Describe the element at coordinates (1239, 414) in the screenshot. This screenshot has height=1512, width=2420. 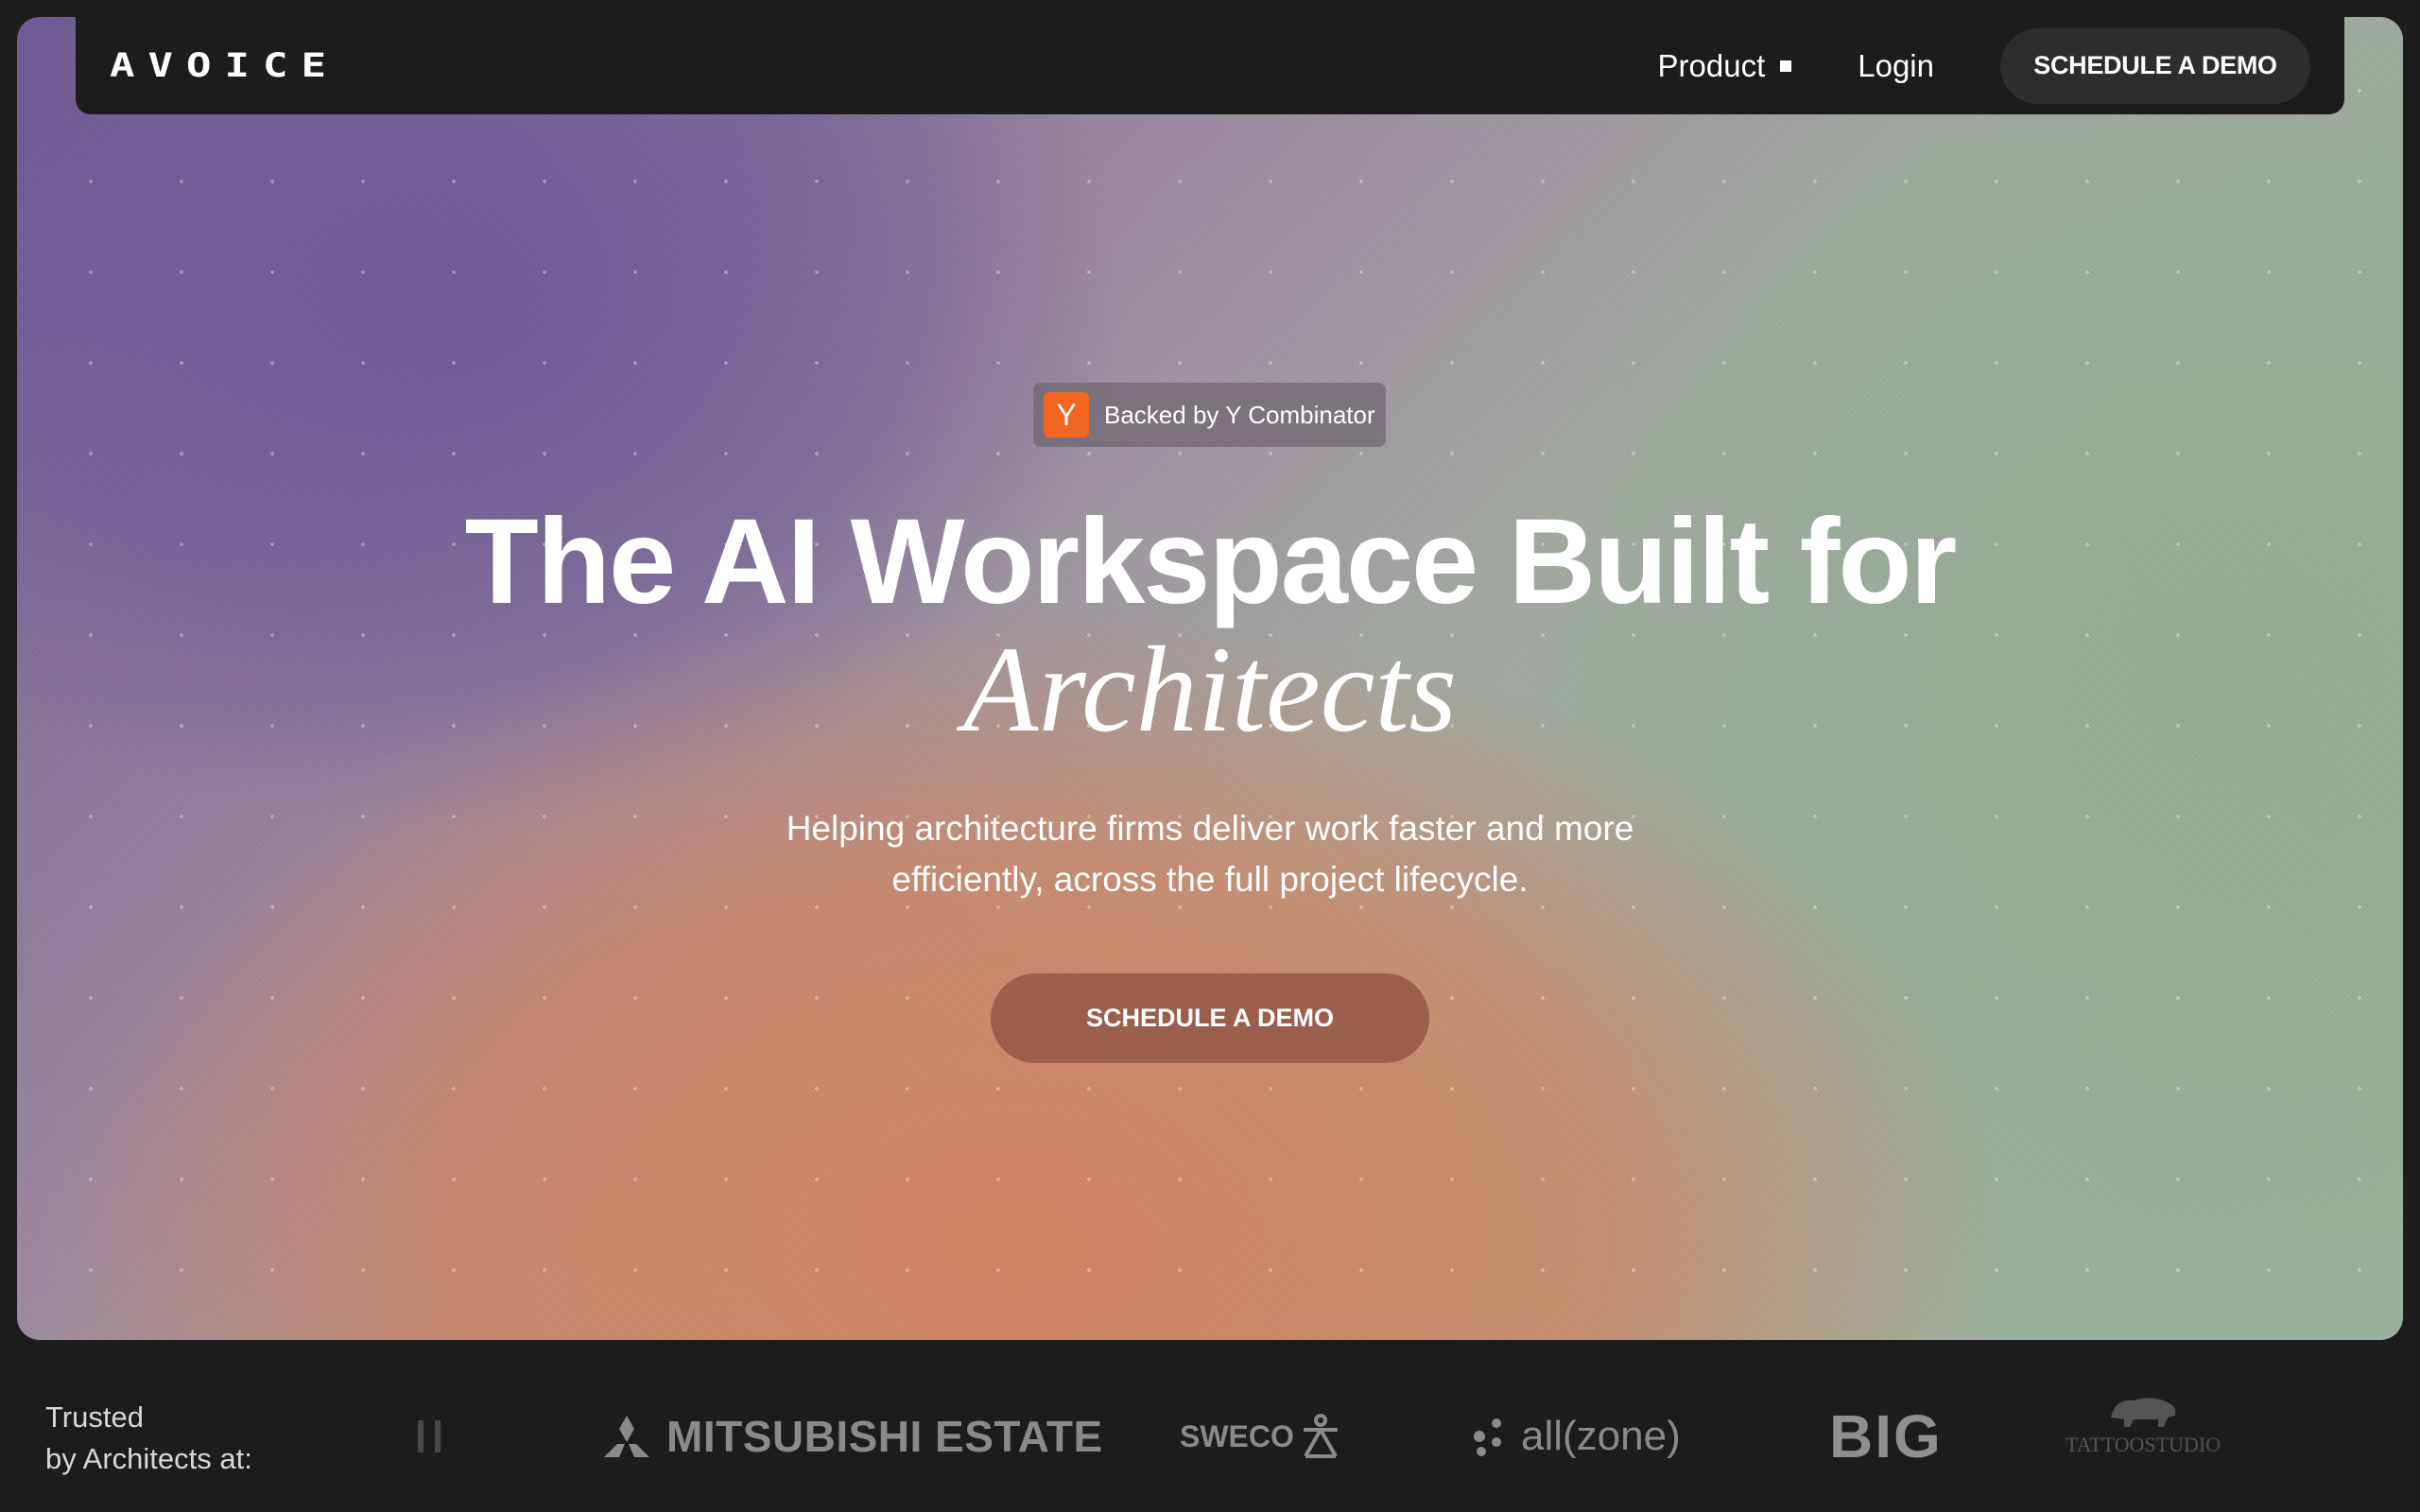
I see `badge-text: Backed by Y Combinator` at that location.